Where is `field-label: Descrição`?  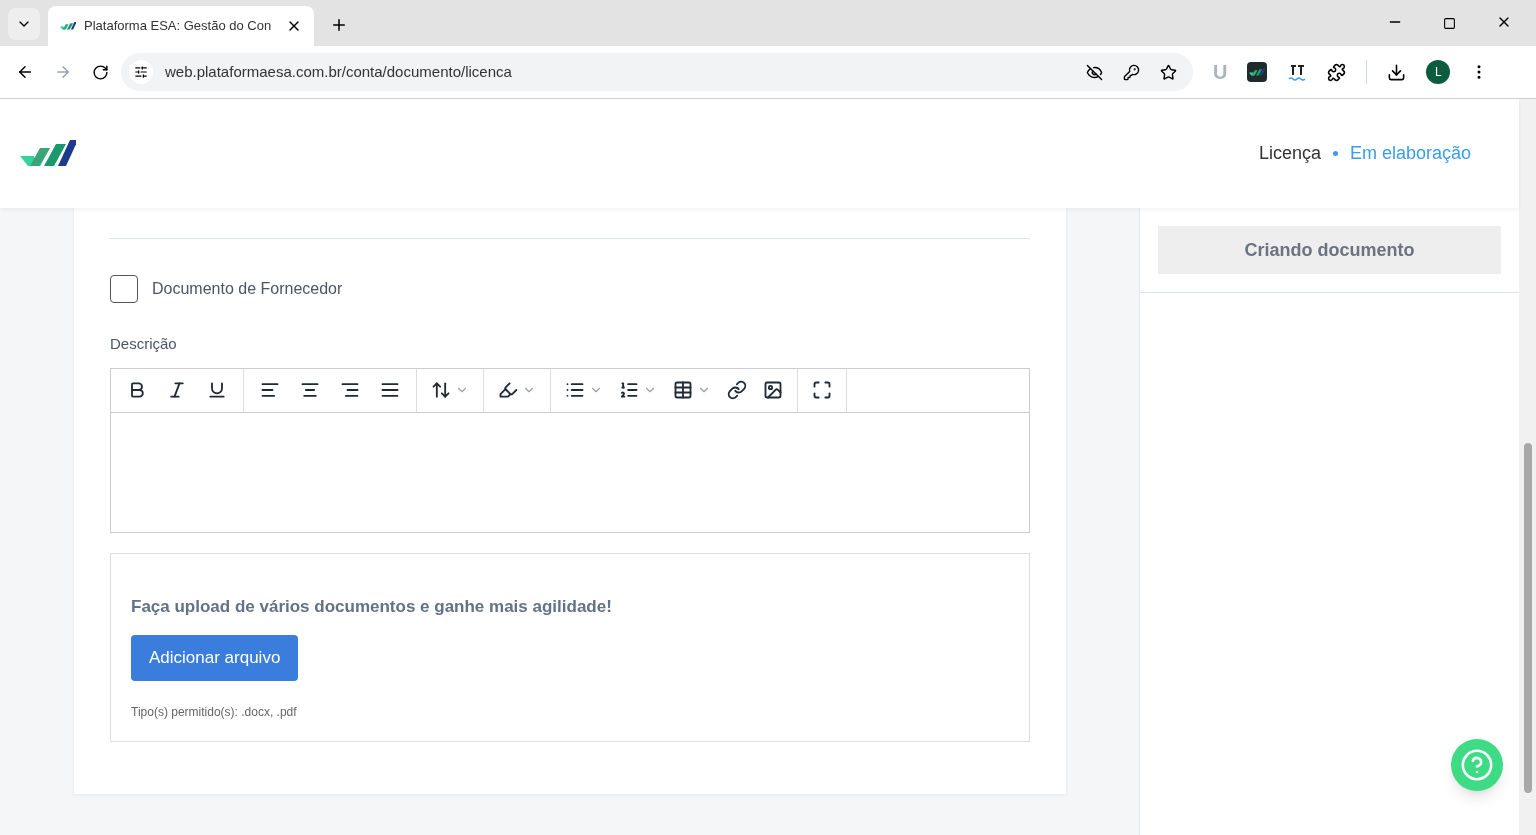
field-label: Descrição is located at coordinates (144, 344).